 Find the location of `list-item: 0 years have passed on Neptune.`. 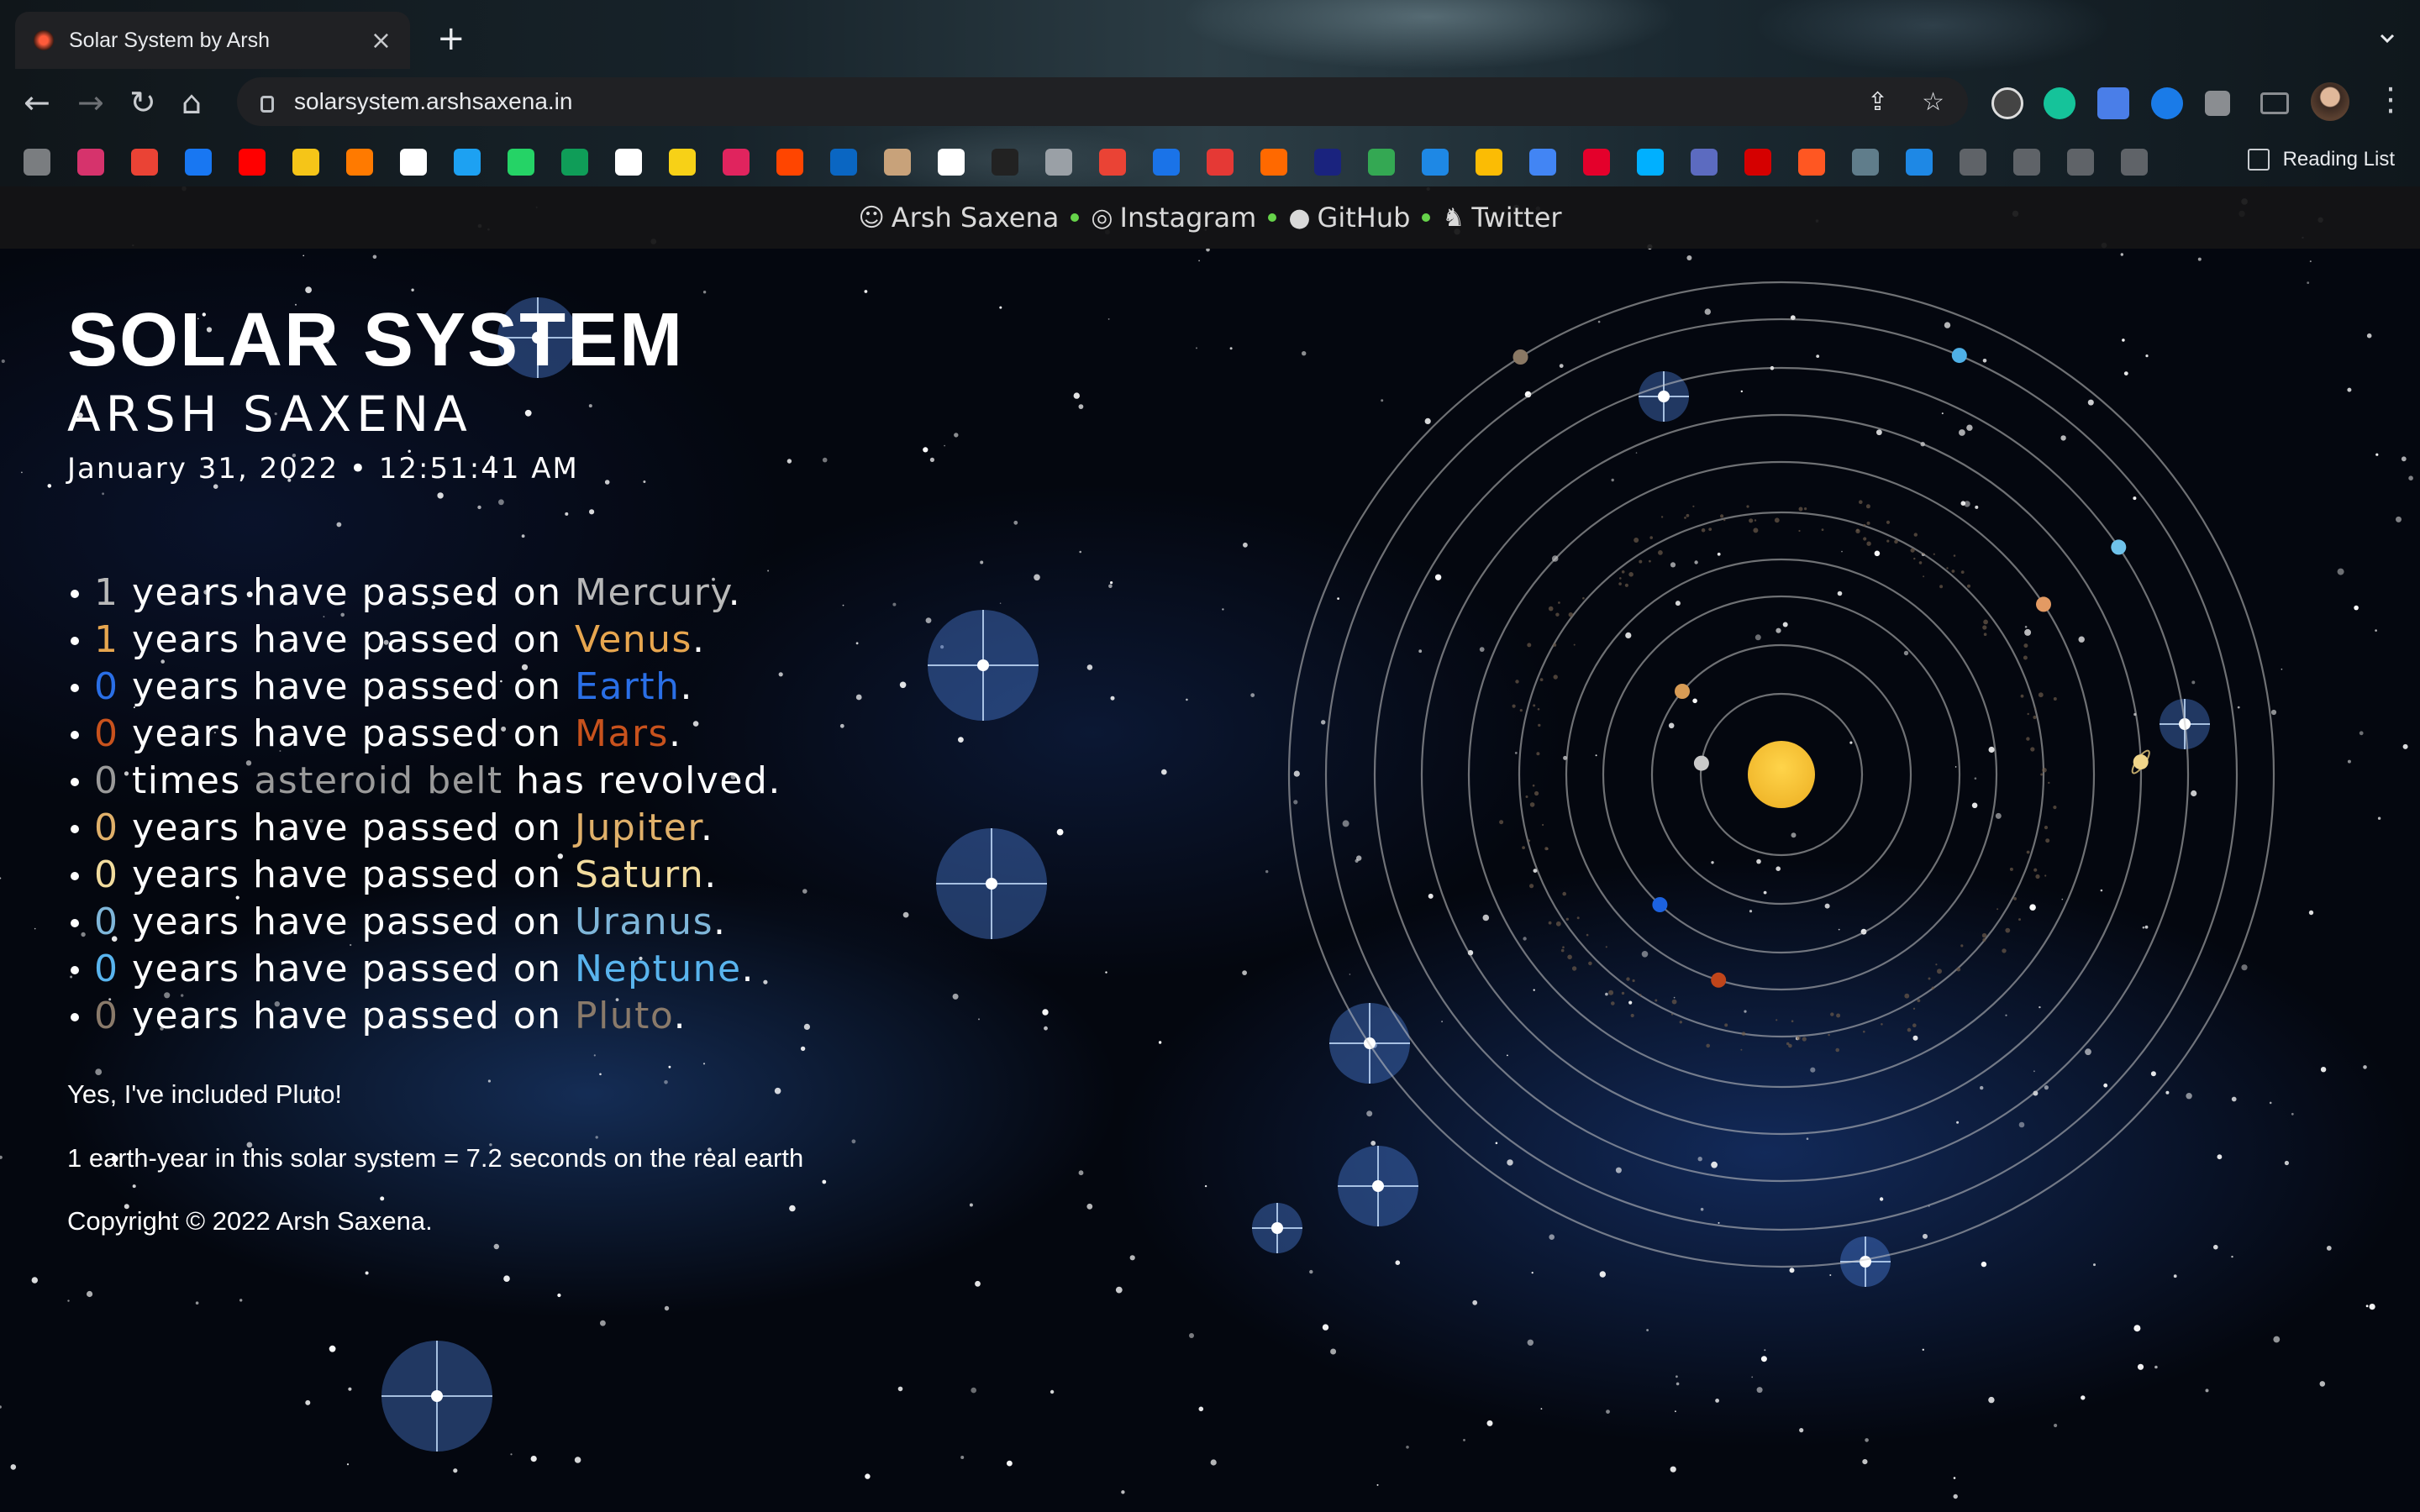

list-item: 0 years have passed on Neptune. is located at coordinates (487, 969).